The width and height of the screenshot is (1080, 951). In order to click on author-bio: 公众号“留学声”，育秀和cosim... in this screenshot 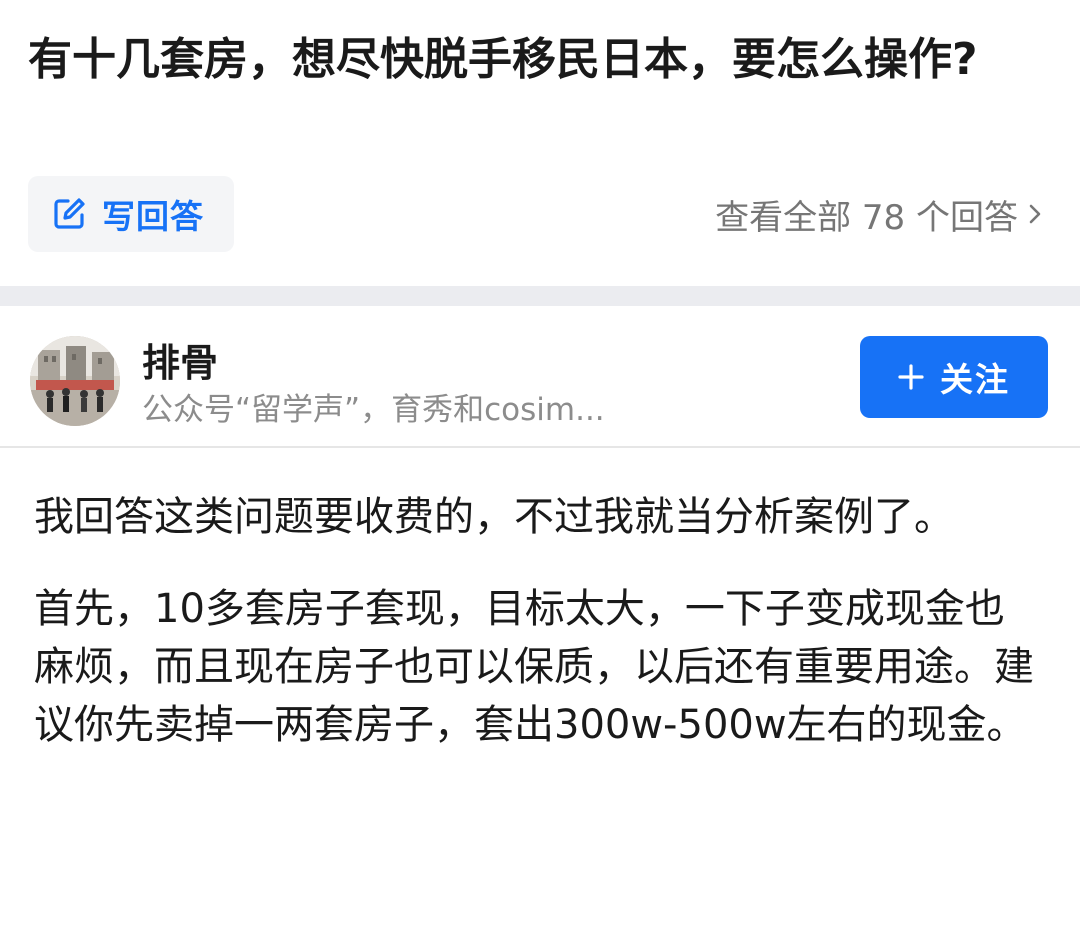, I will do `click(373, 410)`.